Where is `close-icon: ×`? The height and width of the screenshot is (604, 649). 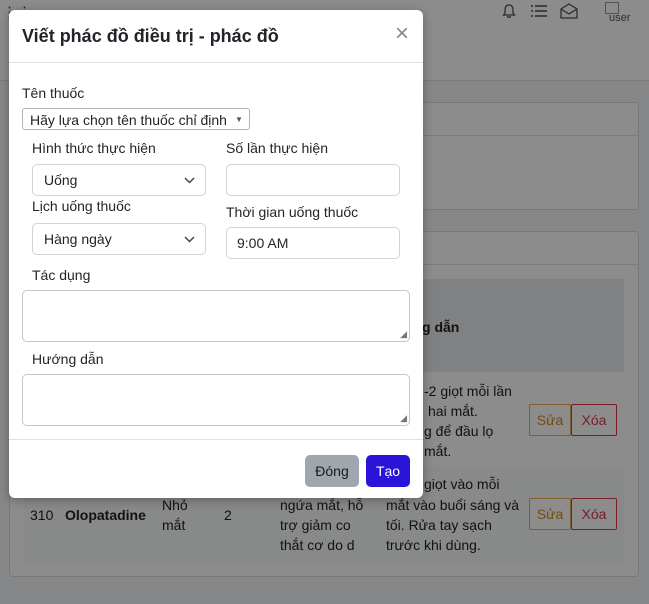 close-icon: × is located at coordinates (402, 34).